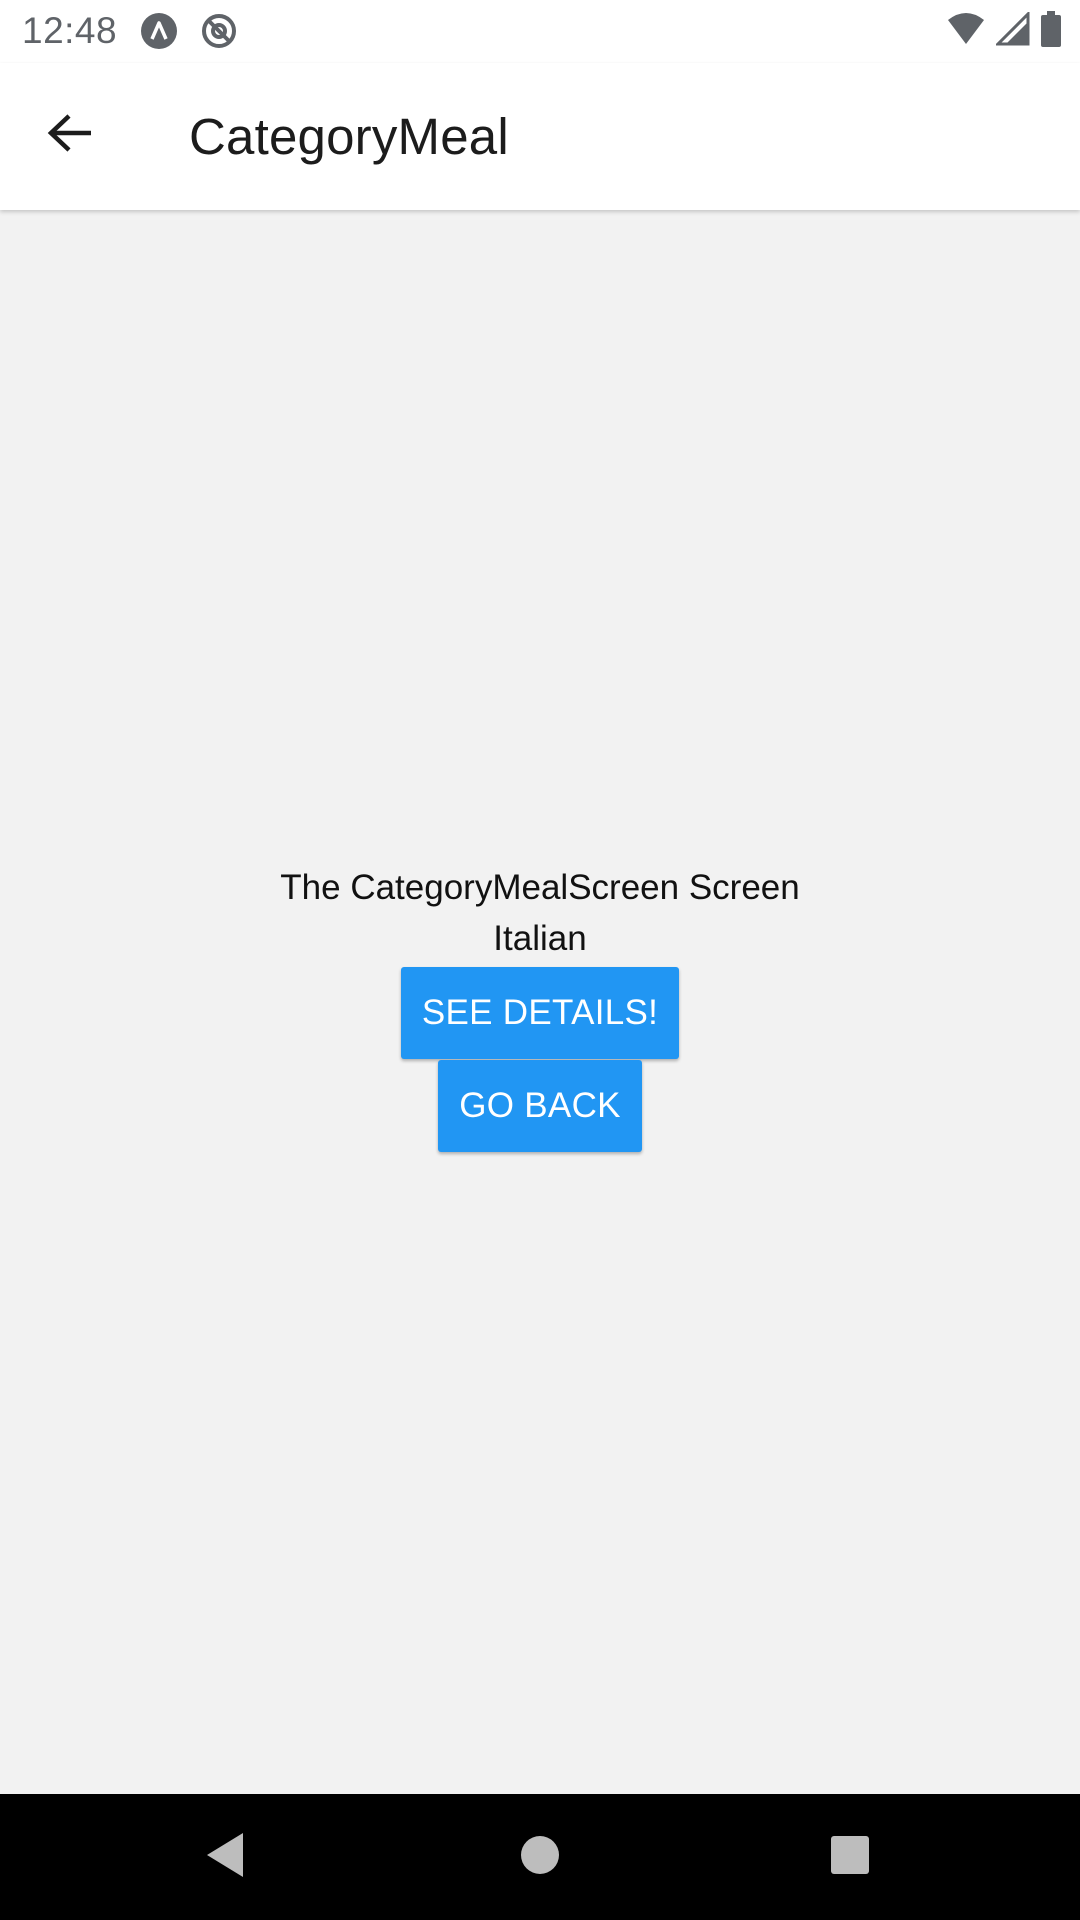  I want to click on back-button, so click(70, 135).